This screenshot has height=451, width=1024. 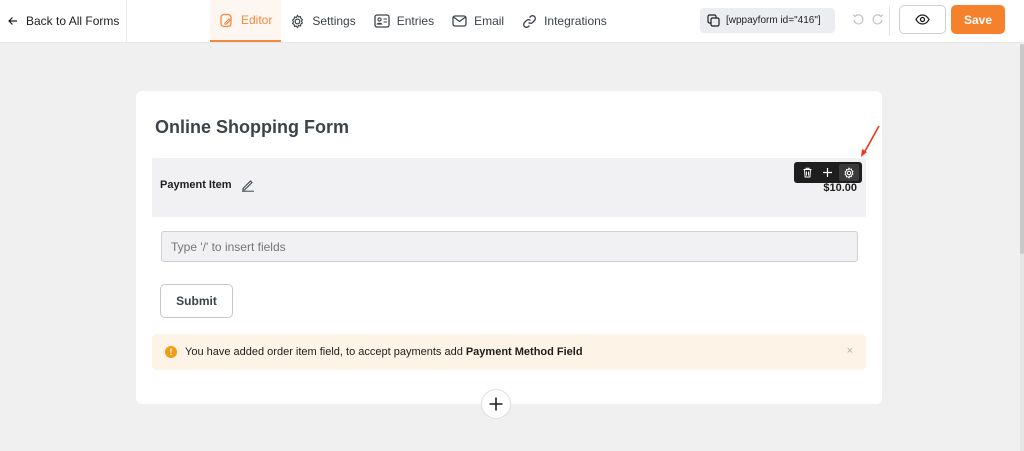 What do you see at coordinates (840, 188) in the screenshot?
I see `payment-item-price: $10.00` at bounding box center [840, 188].